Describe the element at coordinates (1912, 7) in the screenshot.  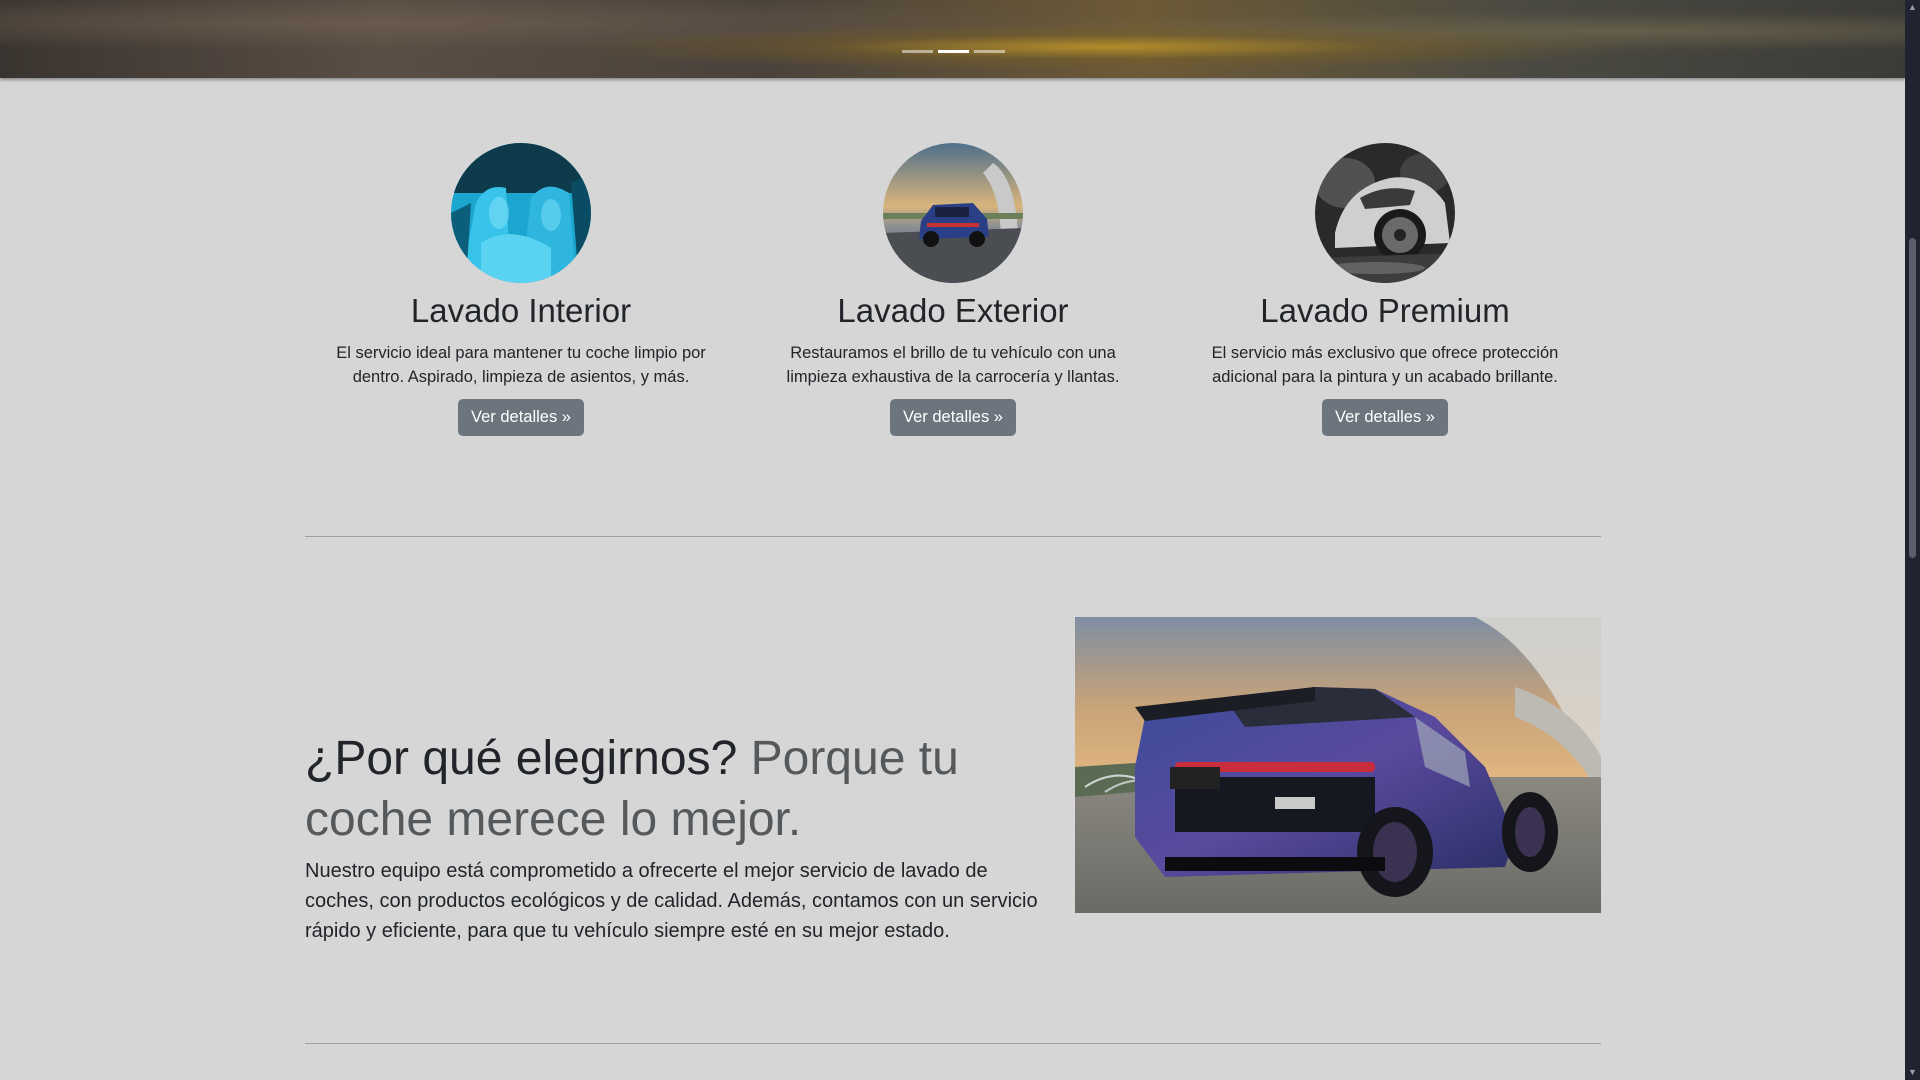
I see `scroll-up-icon: ▲` at that location.